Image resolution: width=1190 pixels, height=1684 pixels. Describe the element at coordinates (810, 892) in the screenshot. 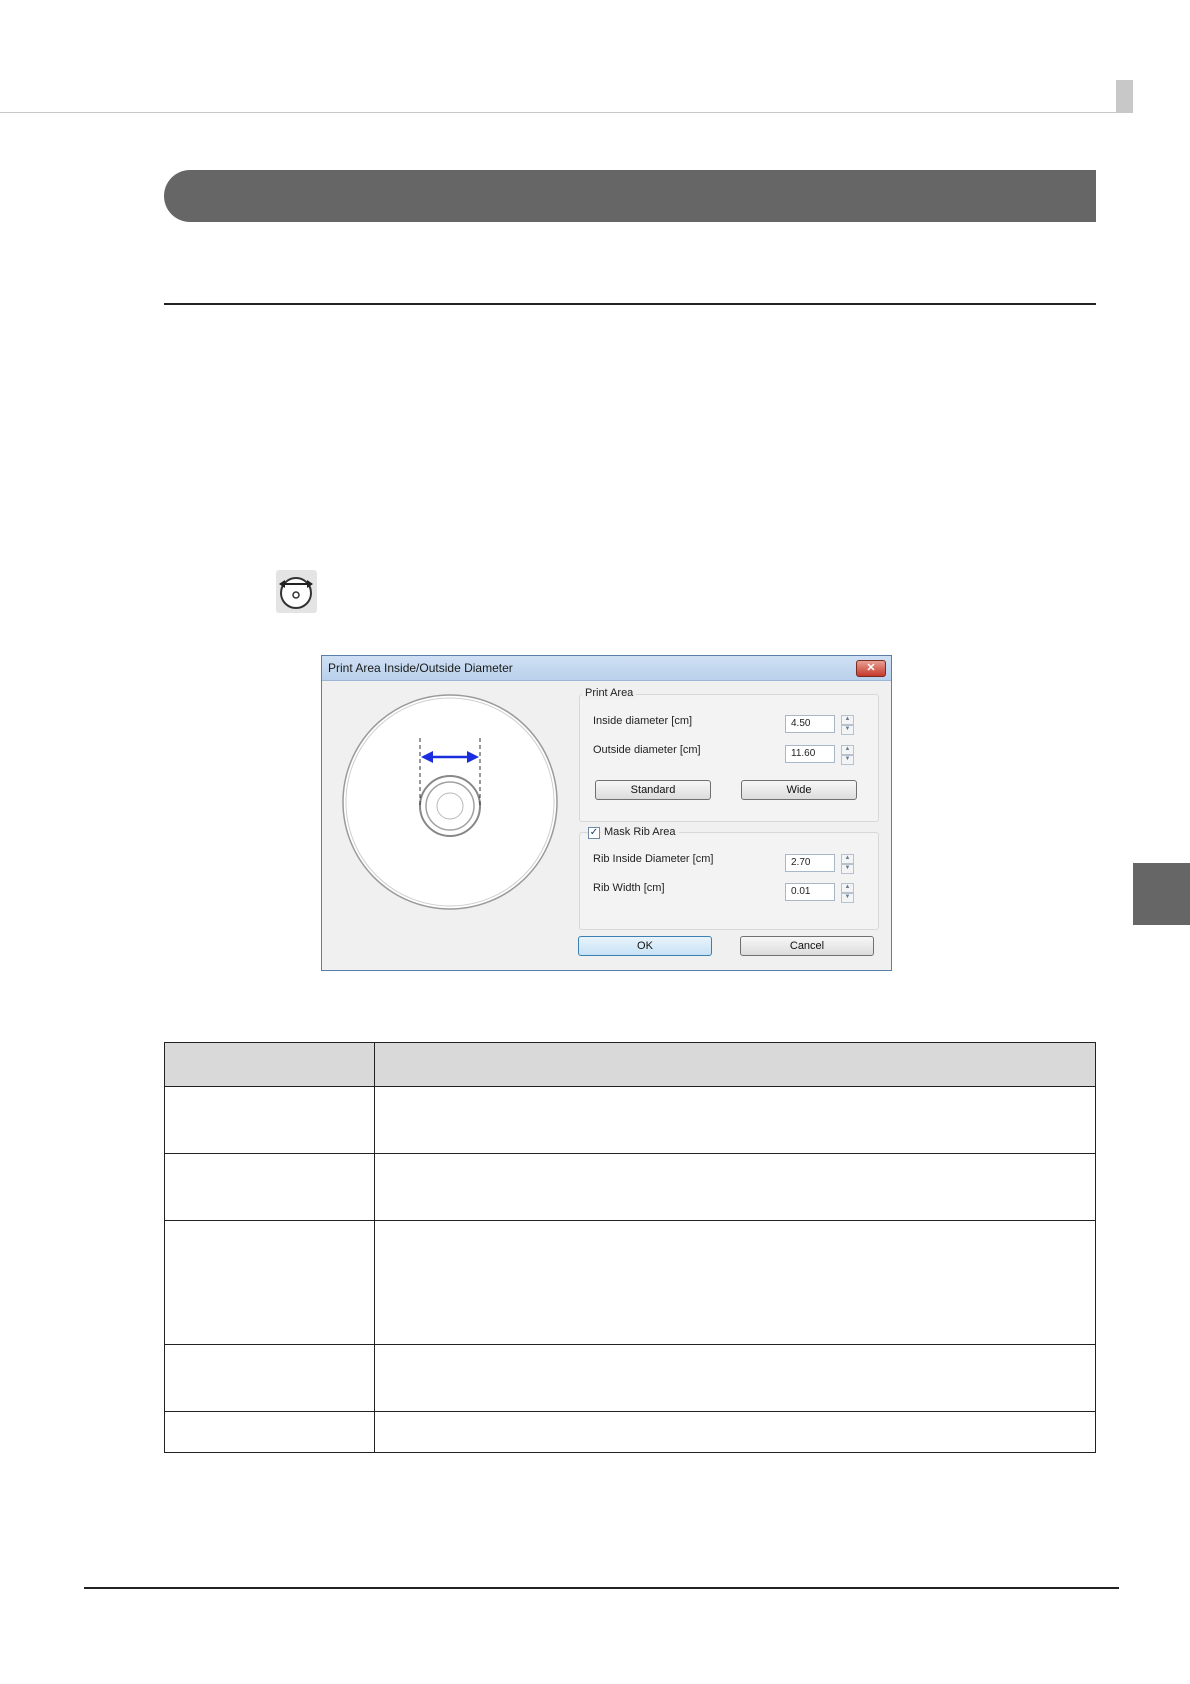

I see `rib-width-input: 0.01` at that location.